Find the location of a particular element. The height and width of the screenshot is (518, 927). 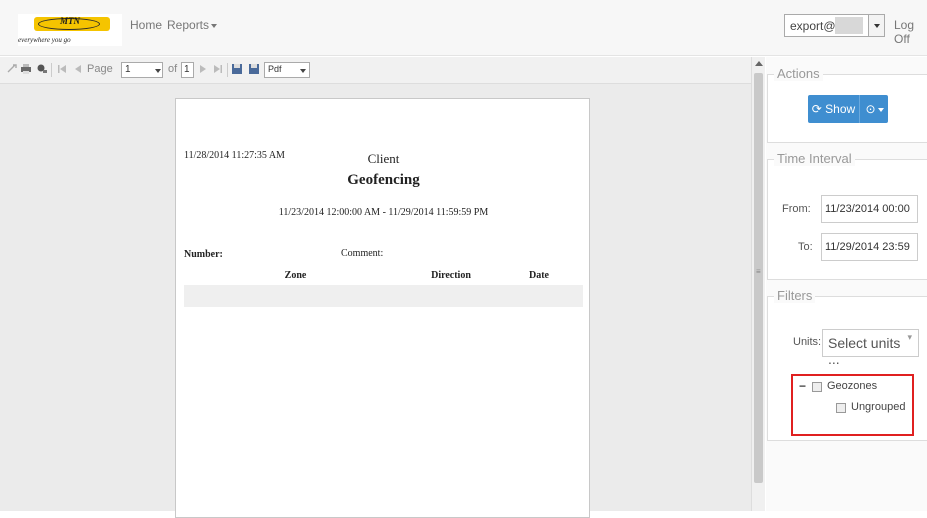

next-page-icon is located at coordinates (203, 69).